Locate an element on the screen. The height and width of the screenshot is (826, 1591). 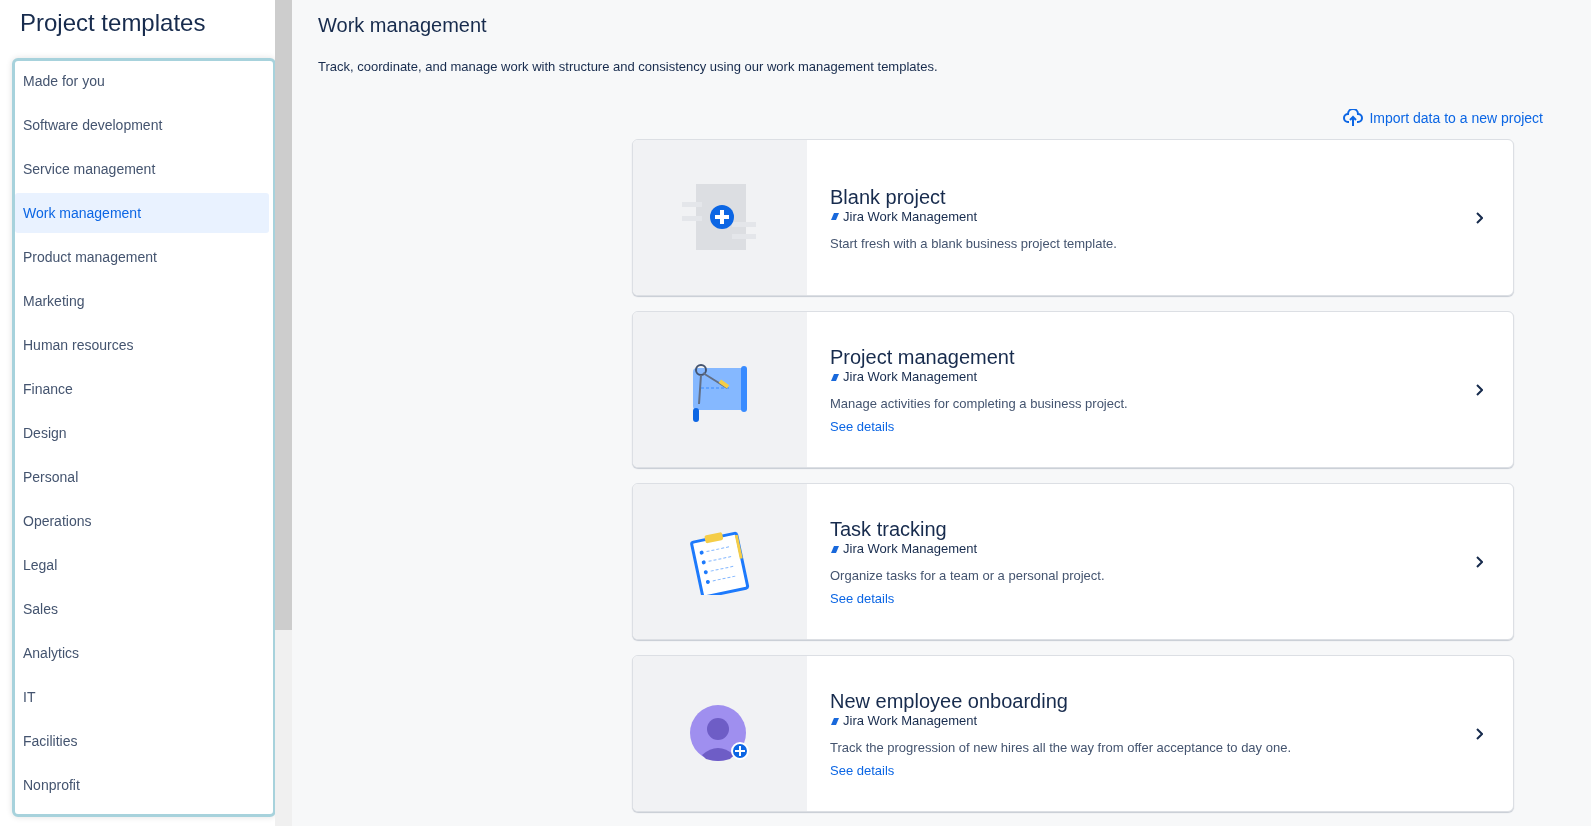
template-description: Track the progression of new hires all the way from offer acceptance to day one. is located at coordinates (1061, 747).